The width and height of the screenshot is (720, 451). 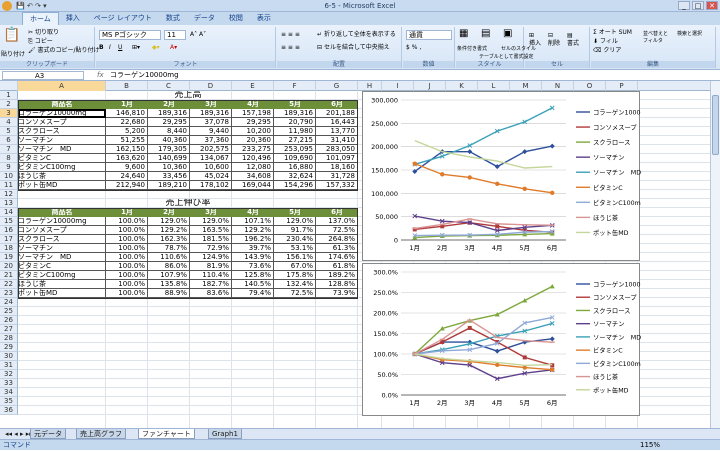 I want to click on table-cell: ビタミンC, so click(x=62, y=266).